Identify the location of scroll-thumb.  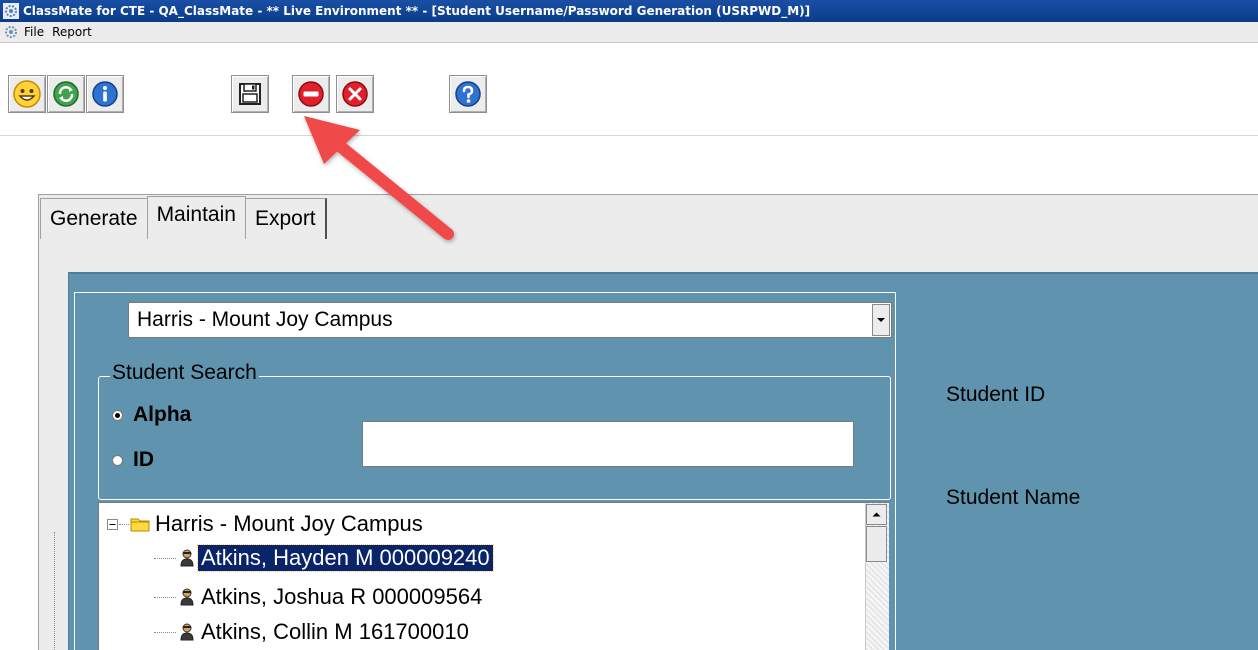
(876, 544).